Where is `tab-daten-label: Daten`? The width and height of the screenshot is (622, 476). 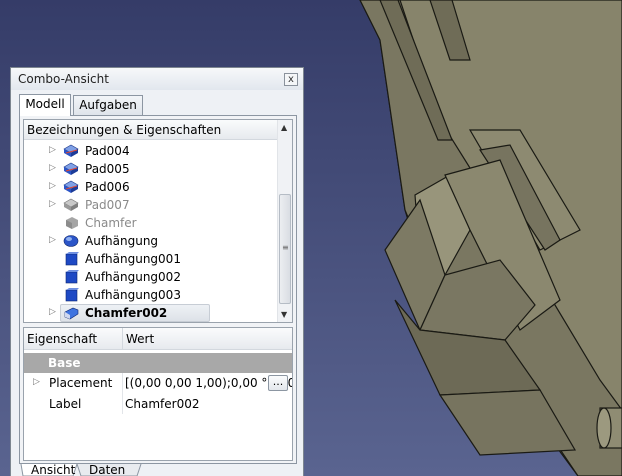
tab-daten-label: Daten is located at coordinates (107, 469).